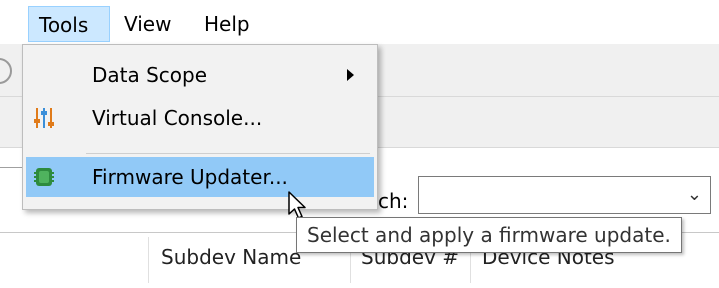  Describe the element at coordinates (350, 75) in the screenshot. I see `submenu-arrow-icon` at that location.